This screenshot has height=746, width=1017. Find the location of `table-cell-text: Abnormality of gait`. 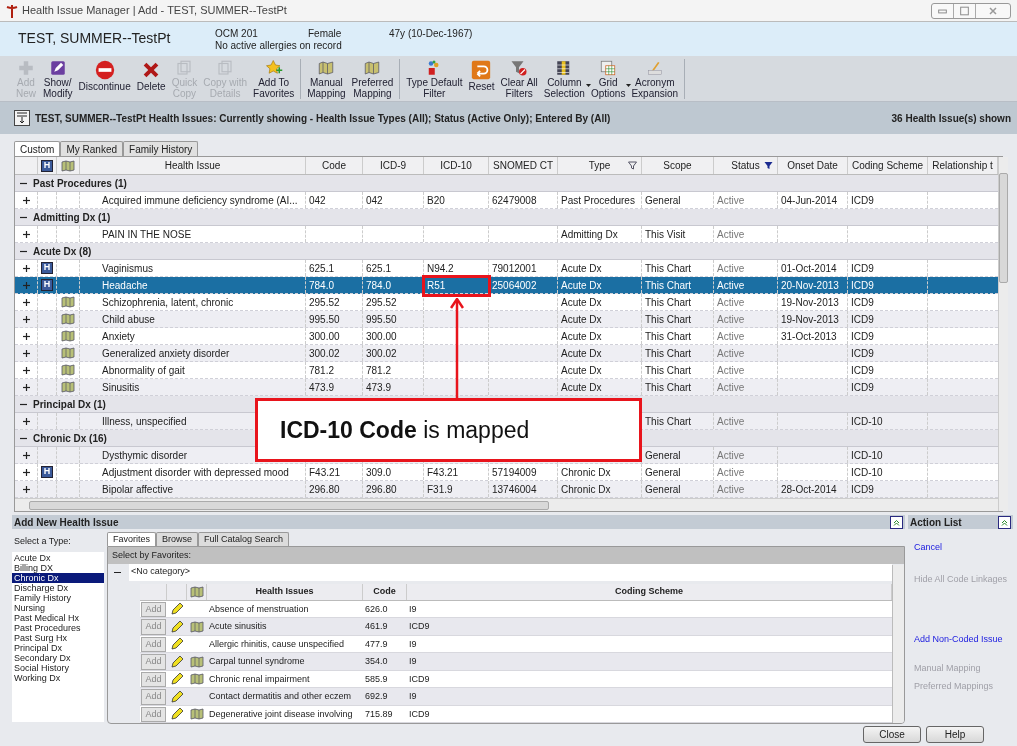

table-cell-text: Abnormality of gait is located at coordinates (143, 370).